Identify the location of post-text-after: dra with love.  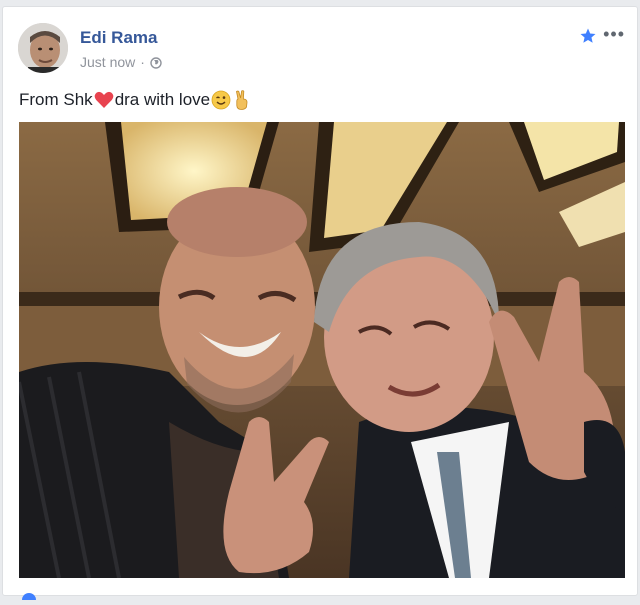
(162, 99).